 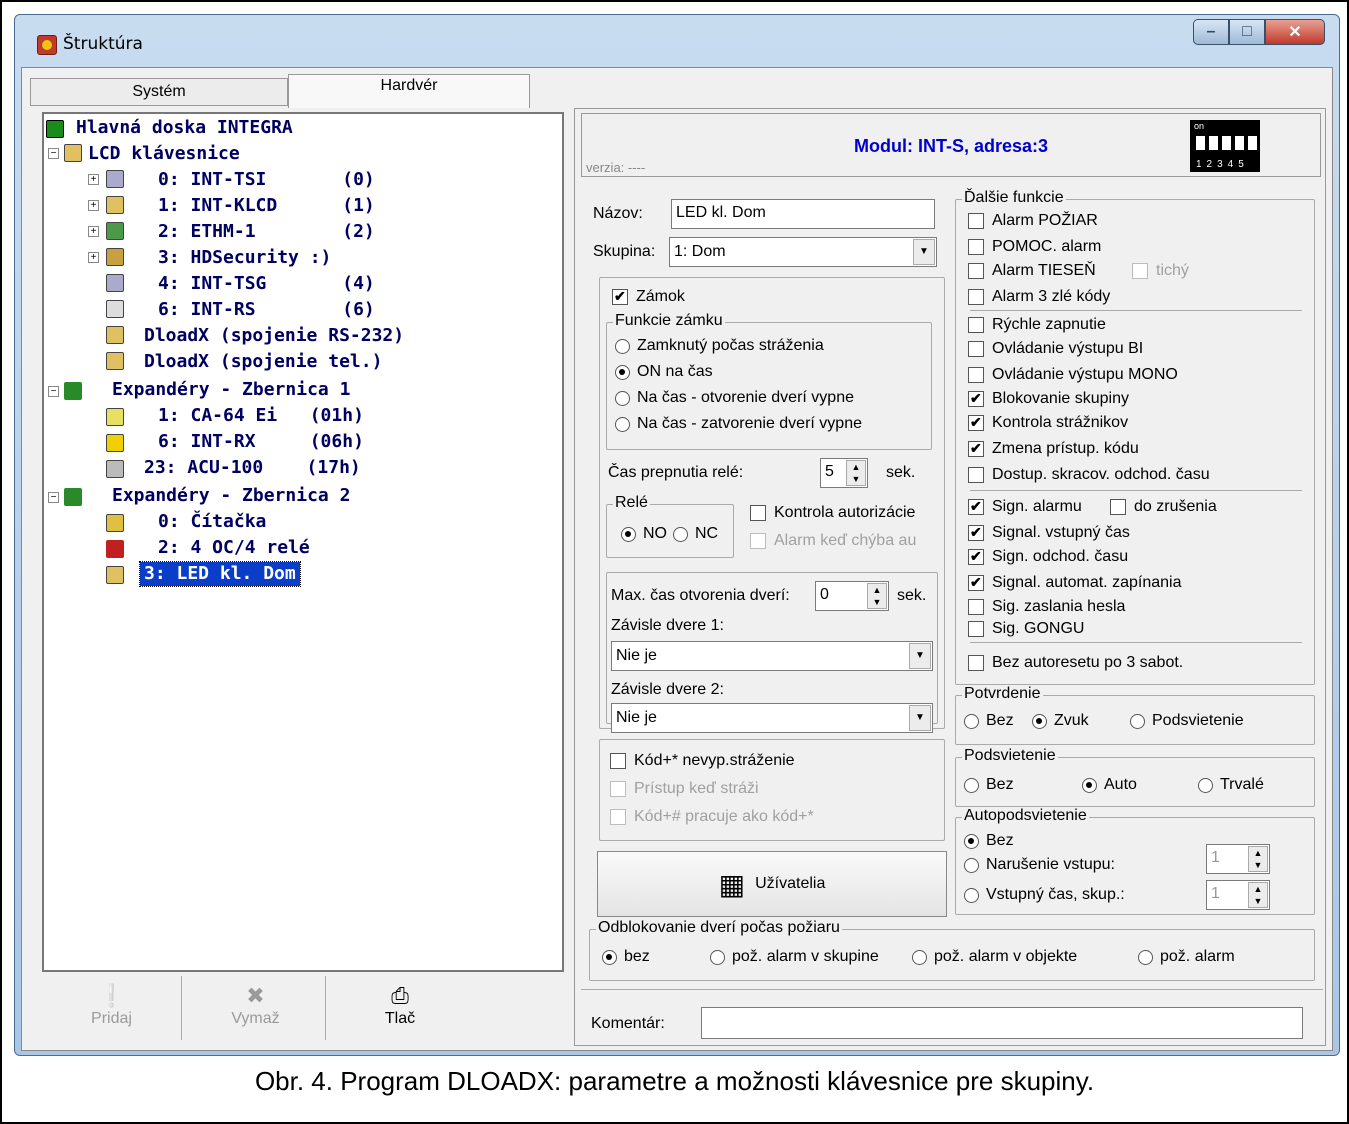 I want to click on fire-alarm-checkbox: Alarm POŽIAR, so click(x=1033, y=221).